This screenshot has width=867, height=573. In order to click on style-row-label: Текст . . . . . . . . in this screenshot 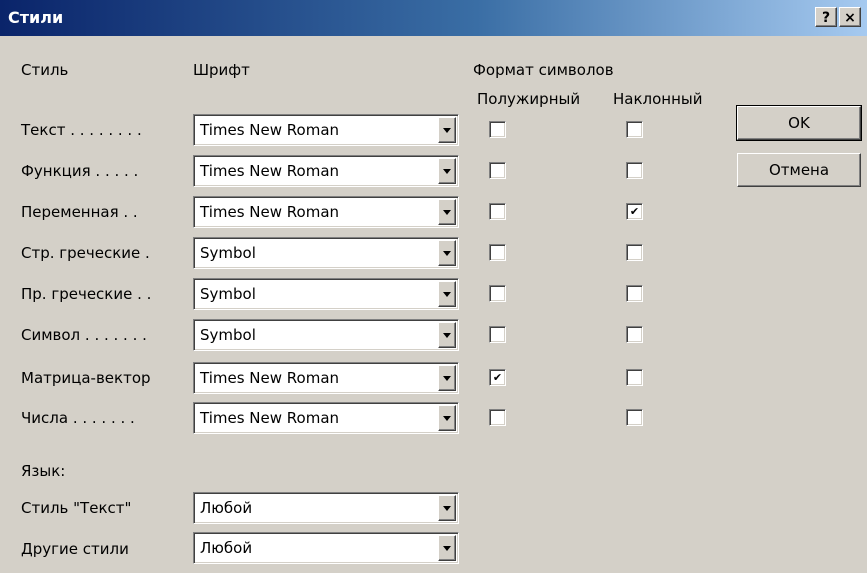, I will do `click(81, 130)`.